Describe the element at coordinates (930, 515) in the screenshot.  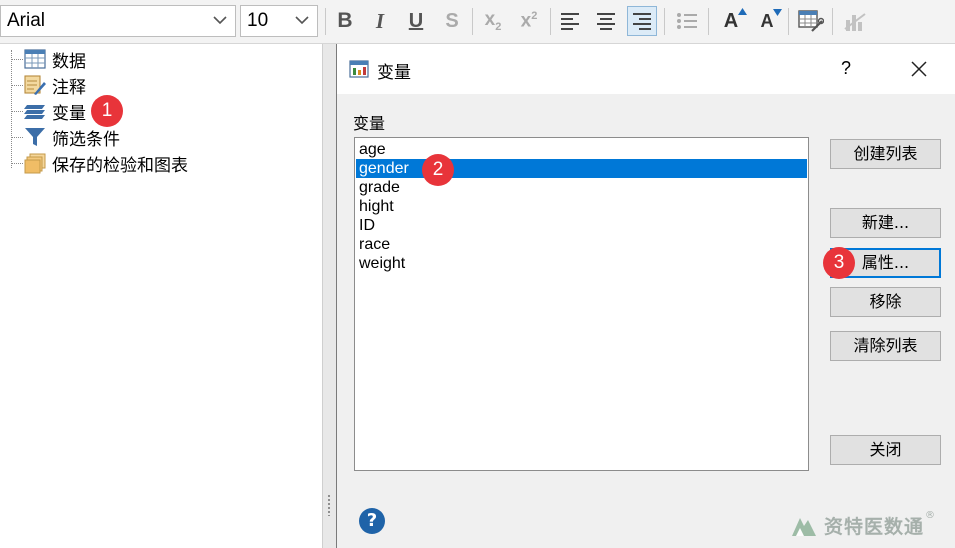
I see `watermark-registered-mark: ®` at that location.